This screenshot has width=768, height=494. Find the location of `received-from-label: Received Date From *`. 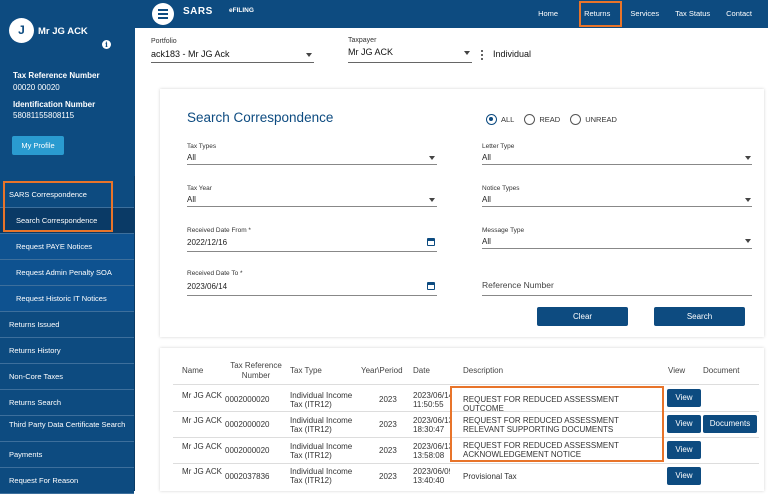

received-from-label: Received Date From * is located at coordinates (219, 230).